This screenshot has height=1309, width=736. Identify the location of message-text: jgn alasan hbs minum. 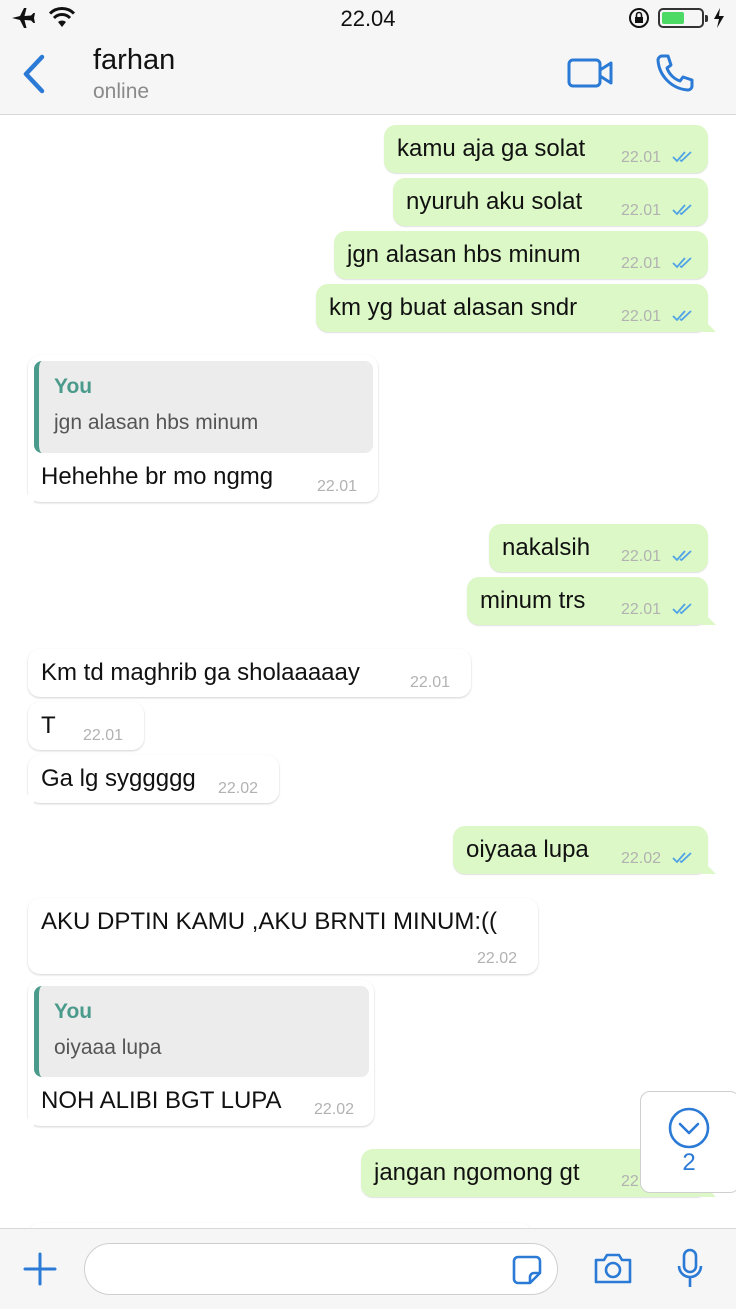
(464, 254).